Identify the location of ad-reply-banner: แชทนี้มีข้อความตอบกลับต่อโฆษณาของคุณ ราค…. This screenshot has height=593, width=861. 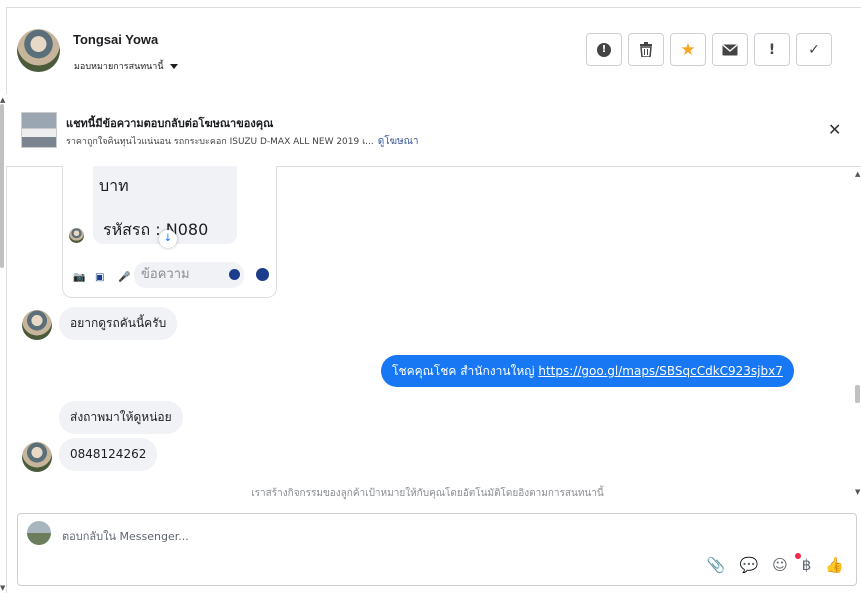
(433, 130).